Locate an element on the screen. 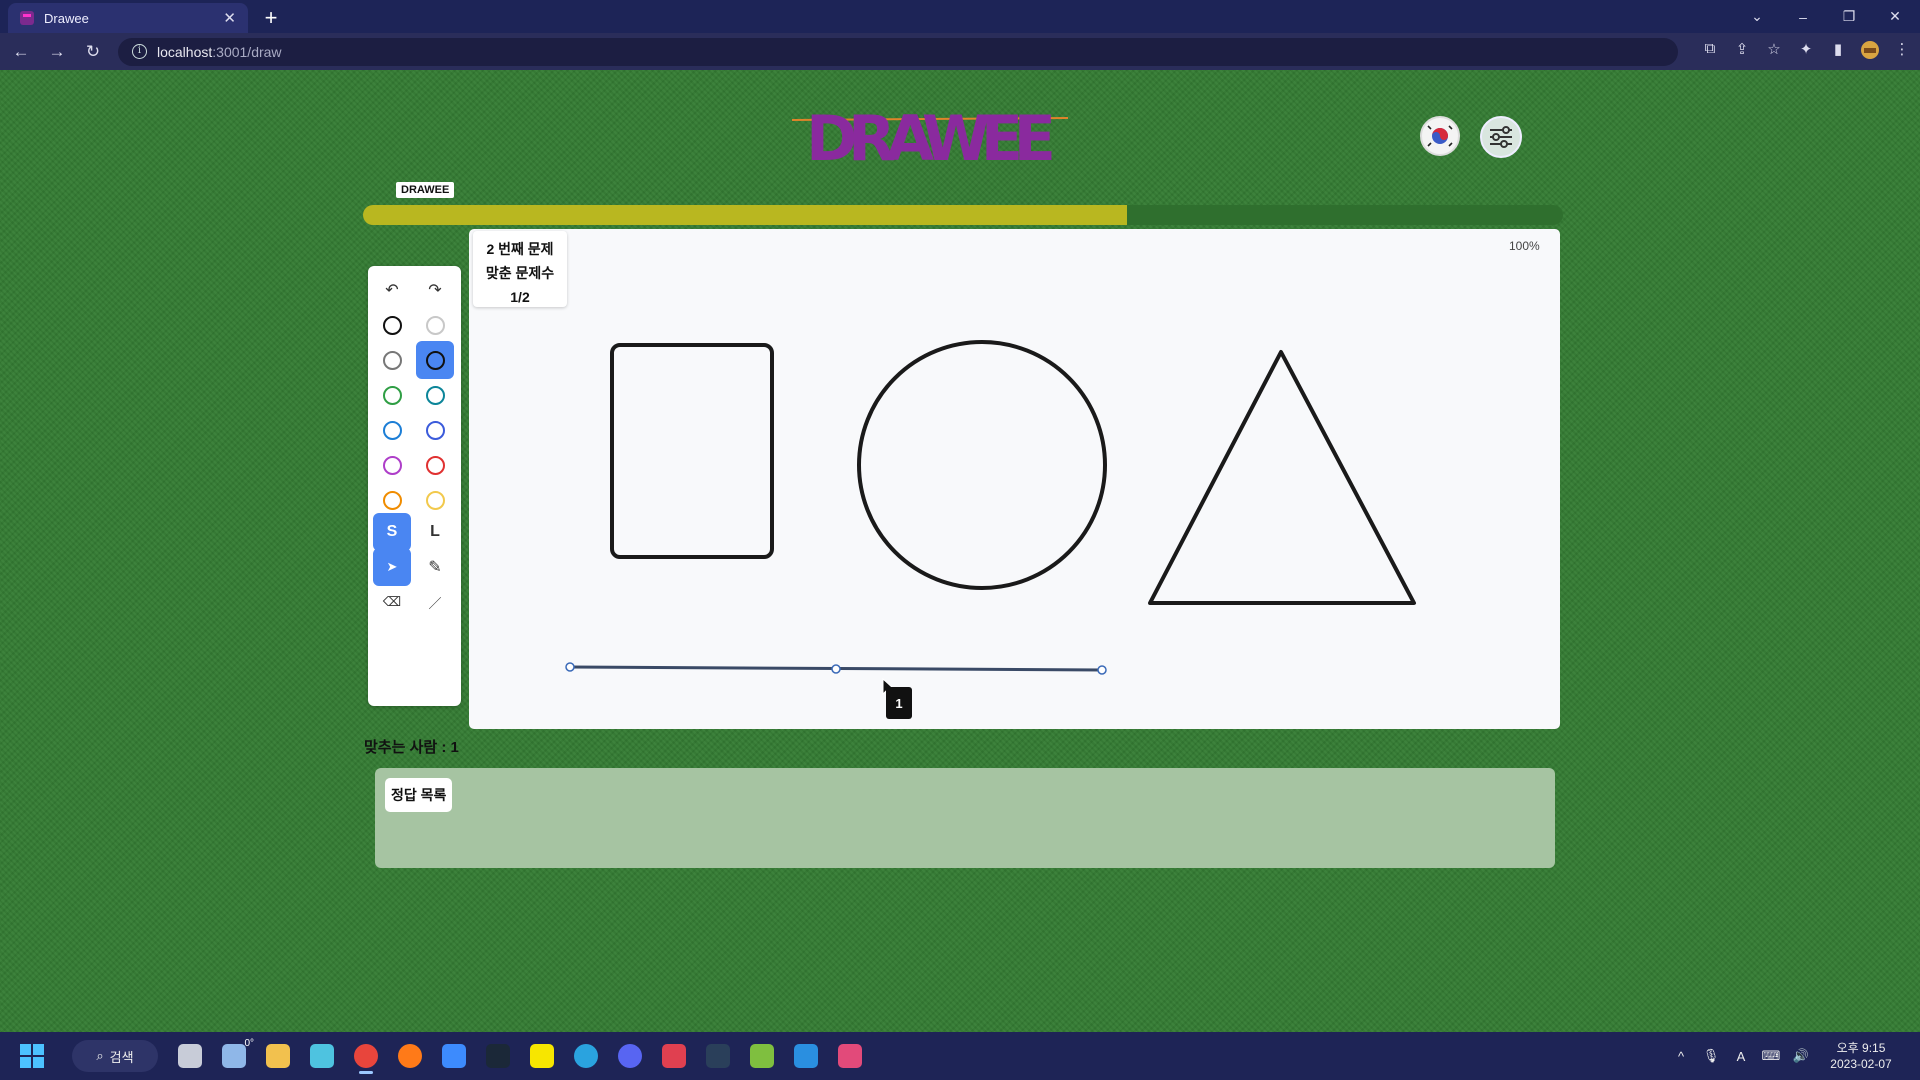 Image resolution: width=1920 pixels, height=1080 pixels. bookmark-star-icon: ☆ is located at coordinates (1774, 52).